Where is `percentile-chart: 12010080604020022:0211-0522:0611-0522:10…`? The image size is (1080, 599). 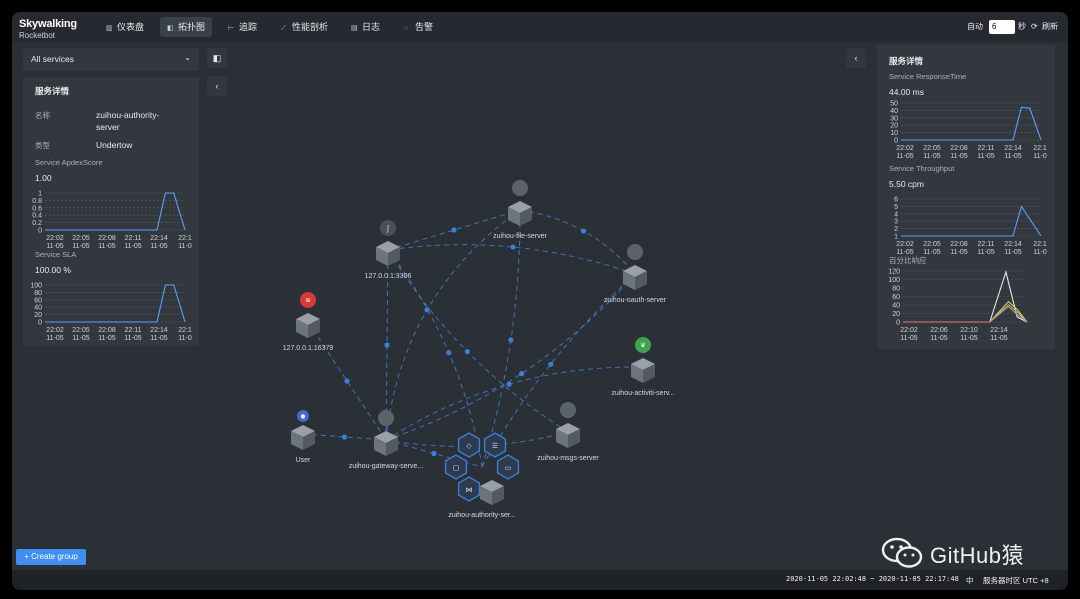 percentile-chart: 12010080604020022:0211-0522:0611-0522:10… is located at coordinates (958, 305).